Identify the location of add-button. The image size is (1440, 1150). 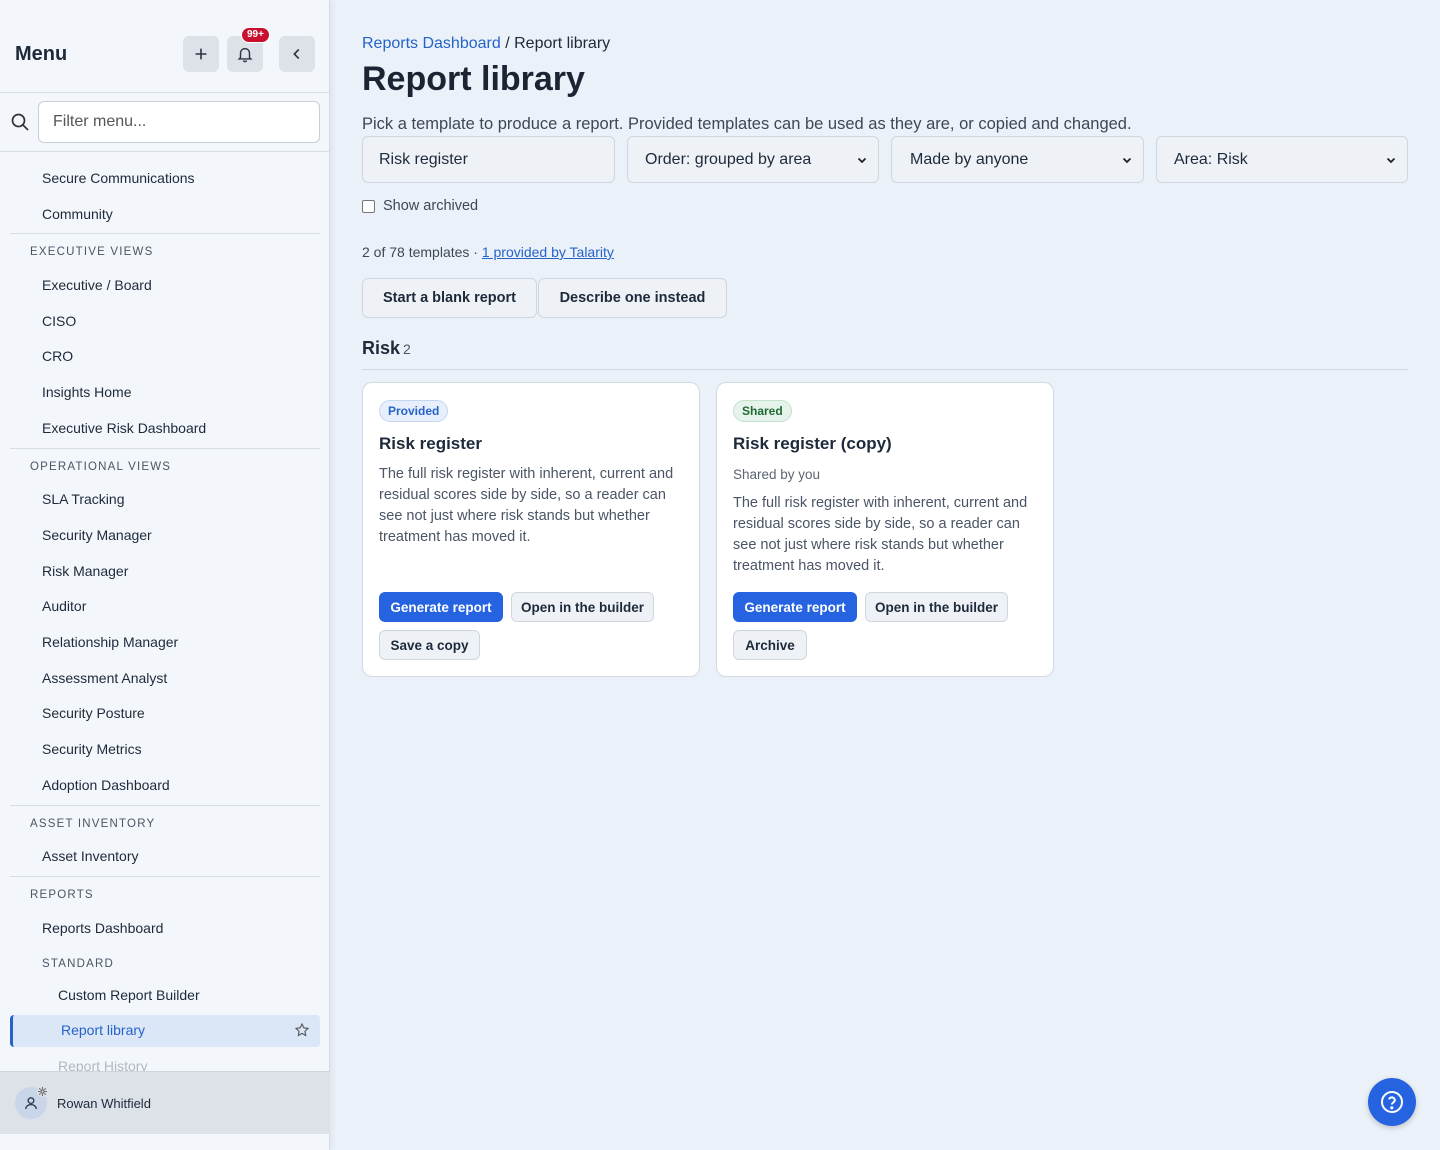
(201, 54).